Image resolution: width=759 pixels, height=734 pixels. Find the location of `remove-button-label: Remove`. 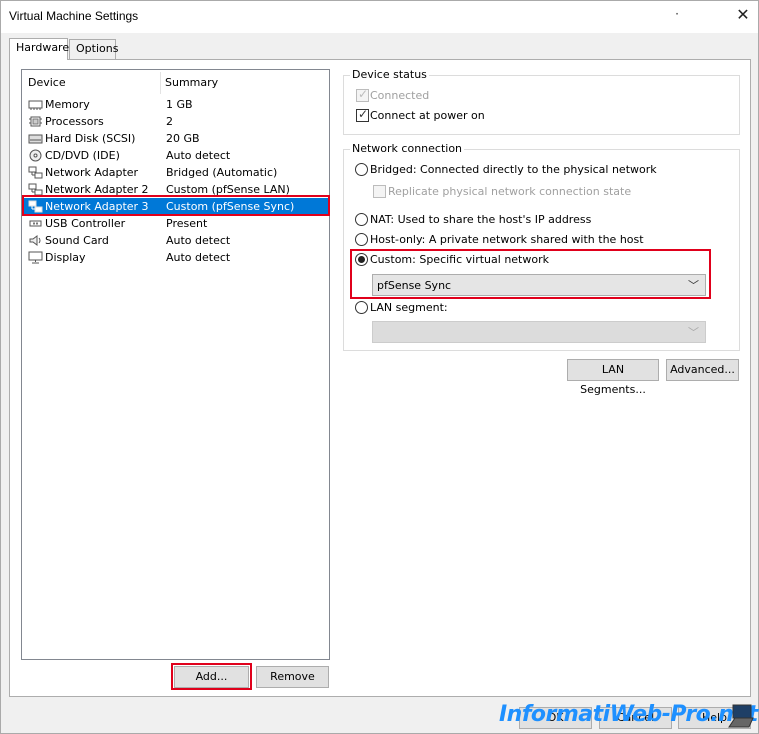

remove-button-label: Remove is located at coordinates (292, 676).